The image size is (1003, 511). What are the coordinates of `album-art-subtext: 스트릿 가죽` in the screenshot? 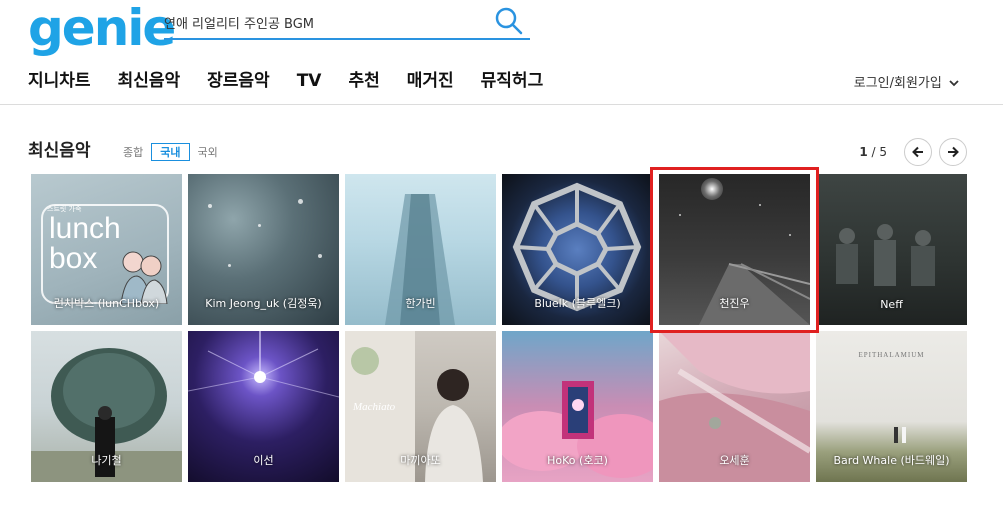 It's located at (64, 209).